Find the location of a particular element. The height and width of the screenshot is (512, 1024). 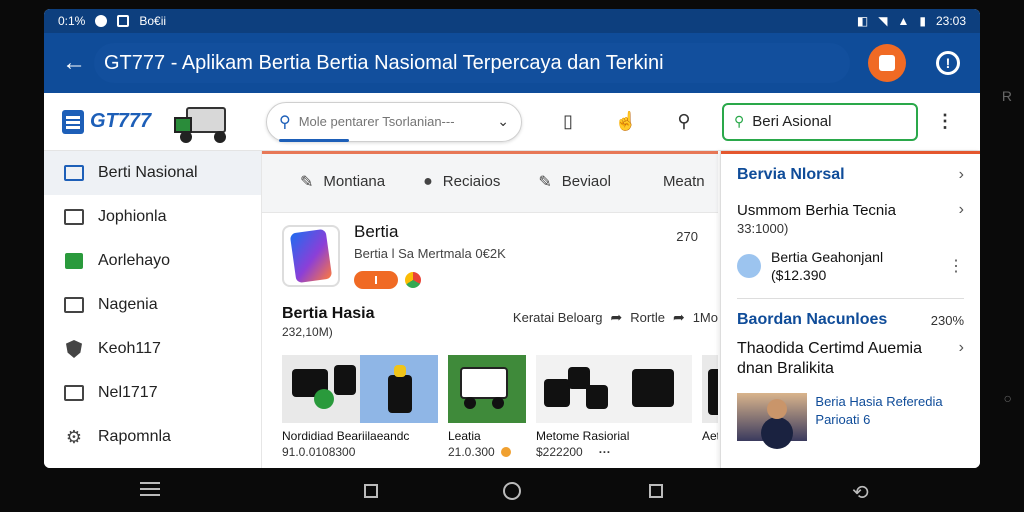

card-title: Bertia is located at coordinates (376, 231).